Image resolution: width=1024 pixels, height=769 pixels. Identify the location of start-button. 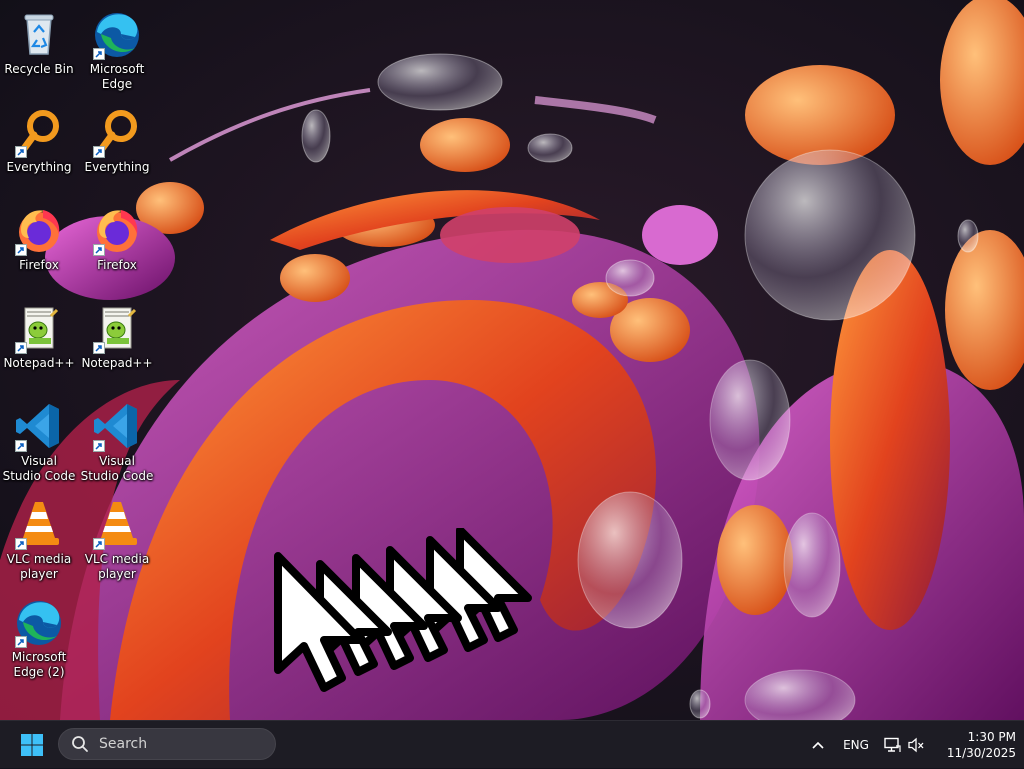
(32, 745).